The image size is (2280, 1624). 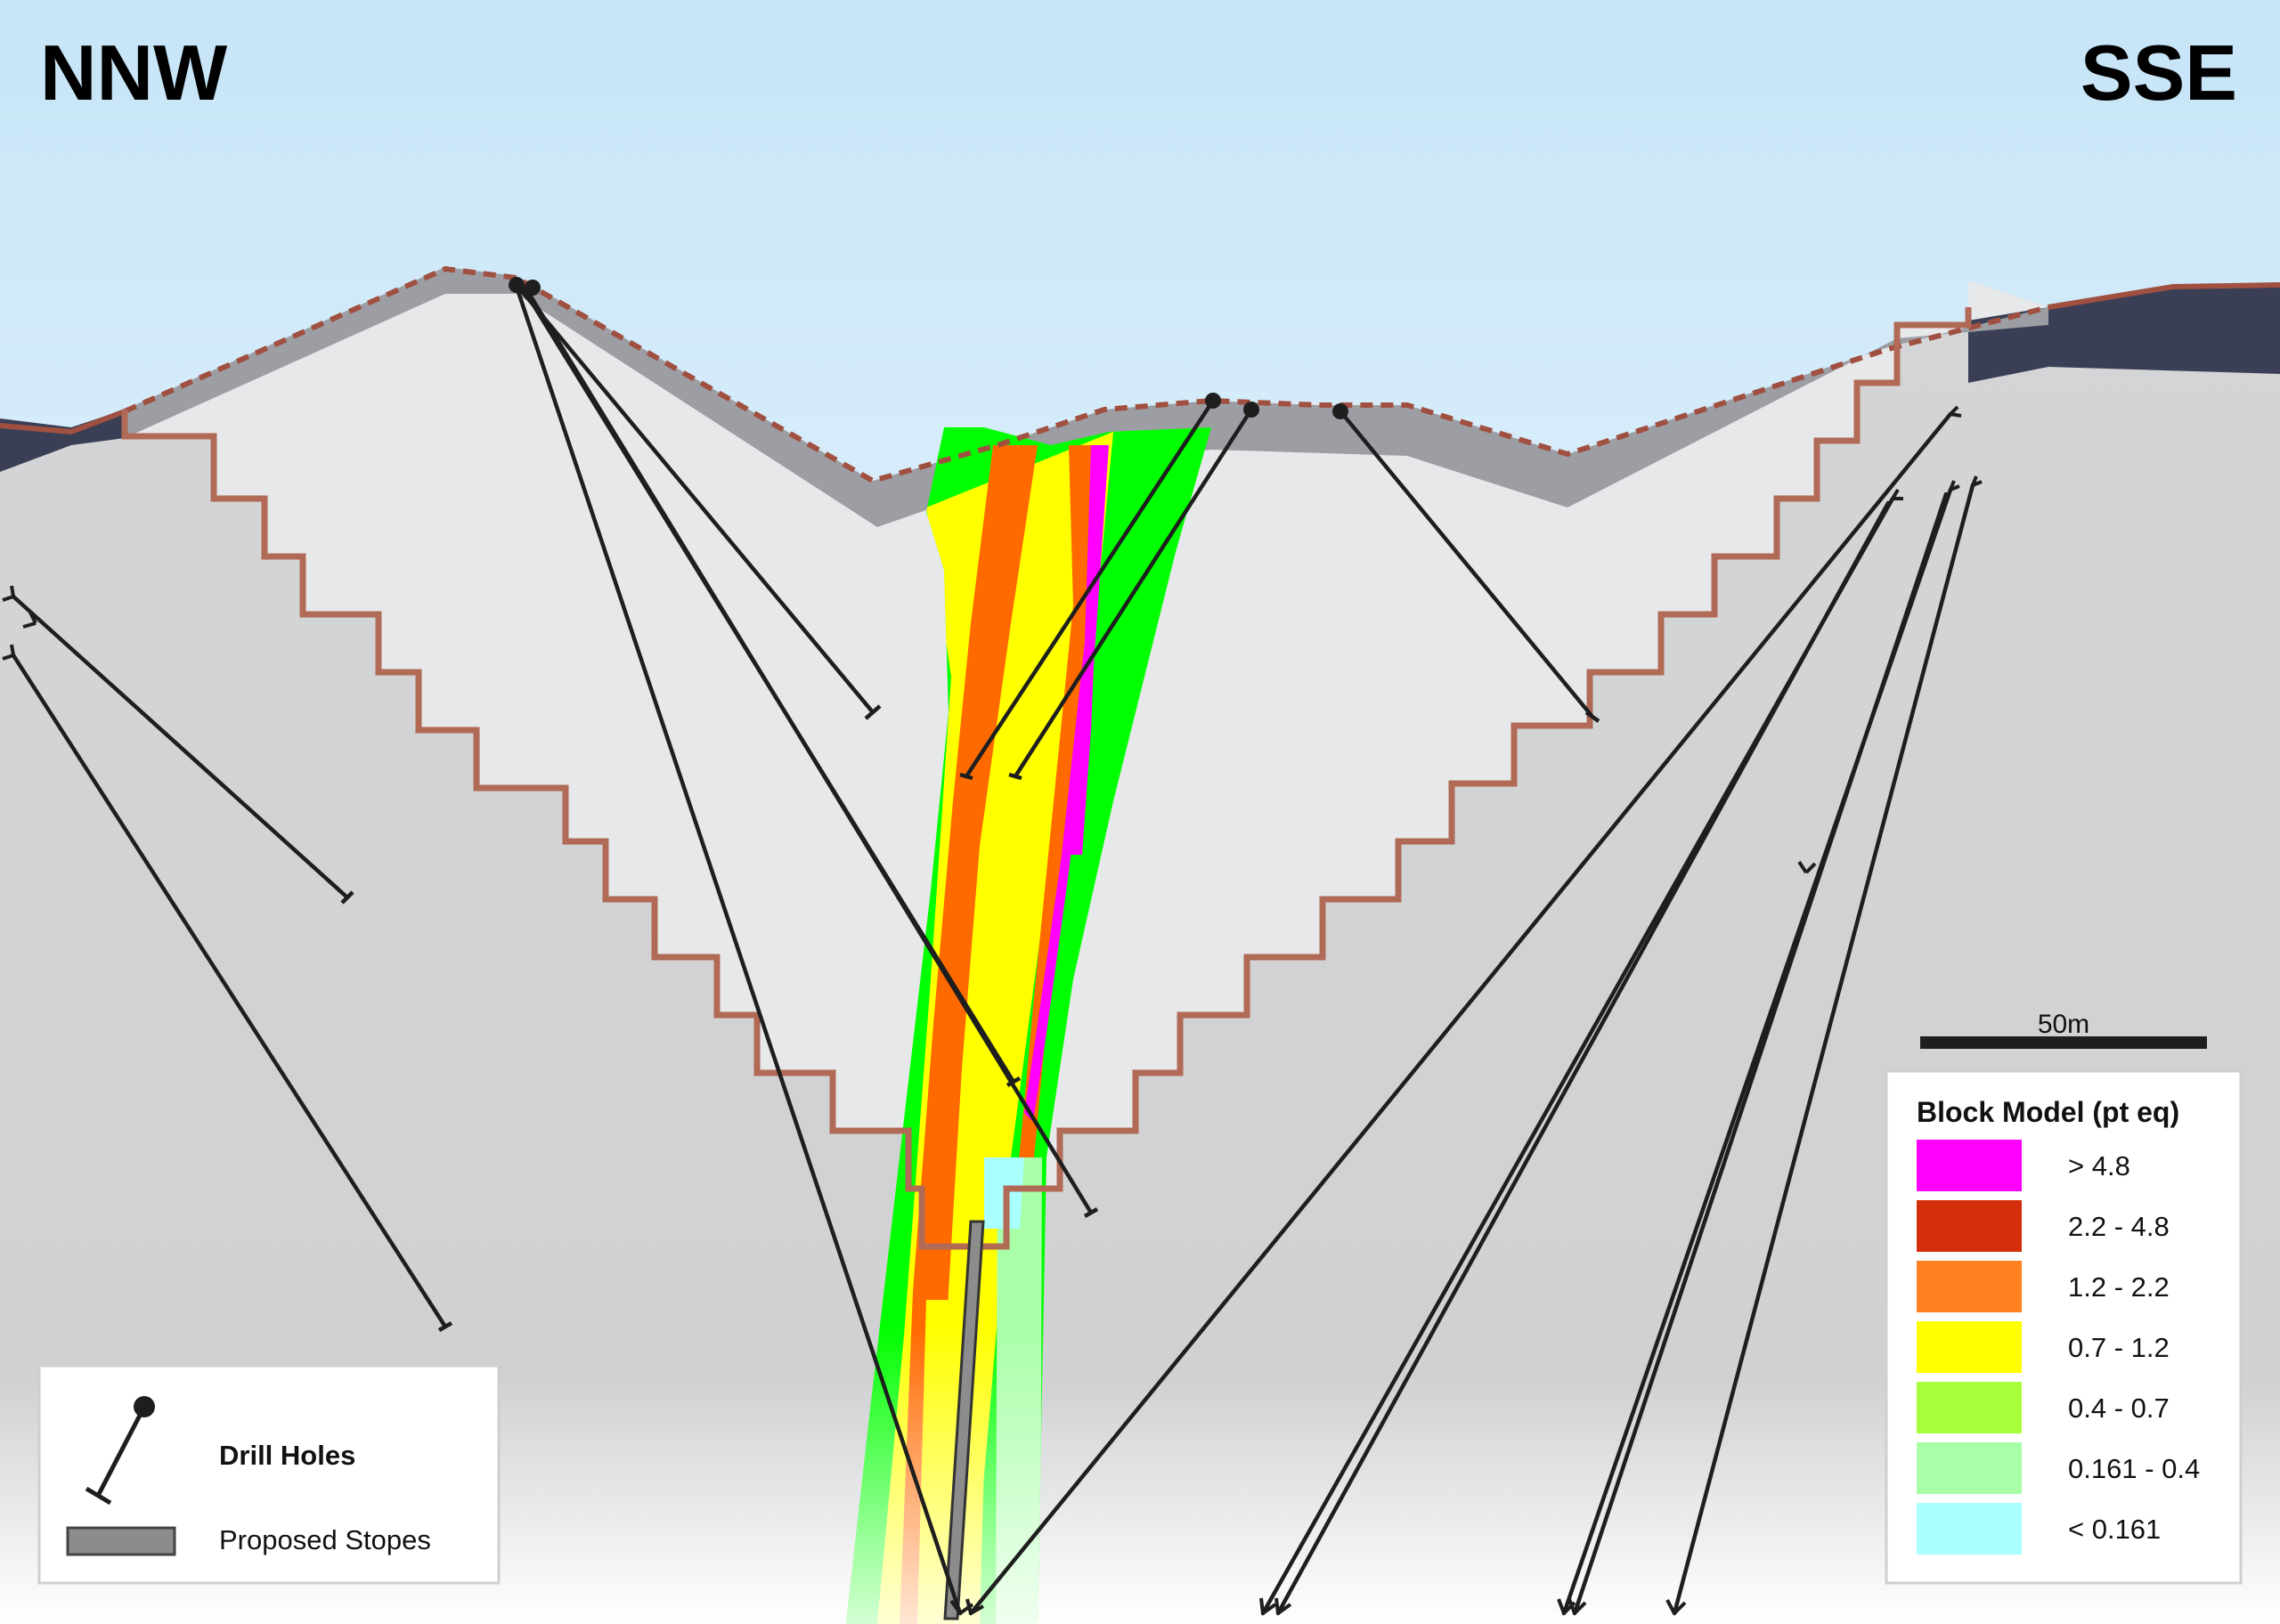 What do you see at coordinates (2048, 1112) in the screenshot?
I see `block-model-legend-title: Block Model (pt eq)` at bounding box center [2048, 1112].